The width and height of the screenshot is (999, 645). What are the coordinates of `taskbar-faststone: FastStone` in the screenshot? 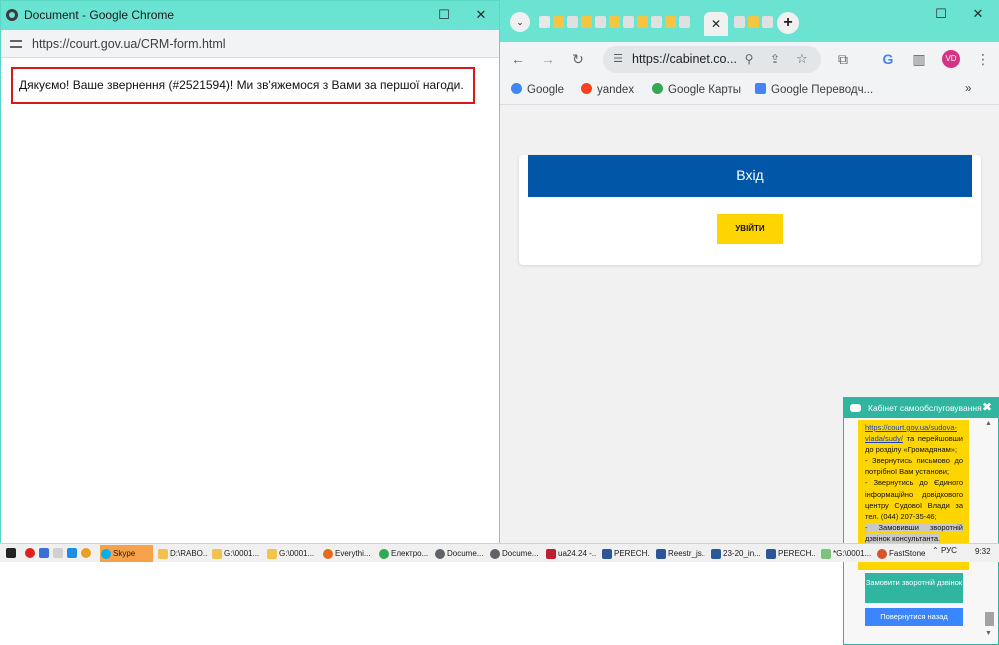 It's located at (901, 553).